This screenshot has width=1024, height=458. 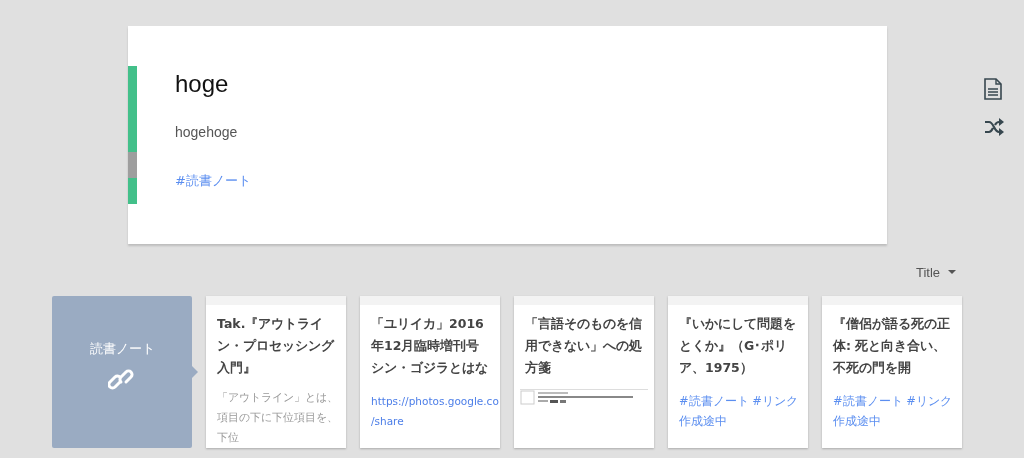 I want to click on card-title: 『僧侶が語る死の正体: 死と向き合い、不死の門を開, so click(x=891, y=346).